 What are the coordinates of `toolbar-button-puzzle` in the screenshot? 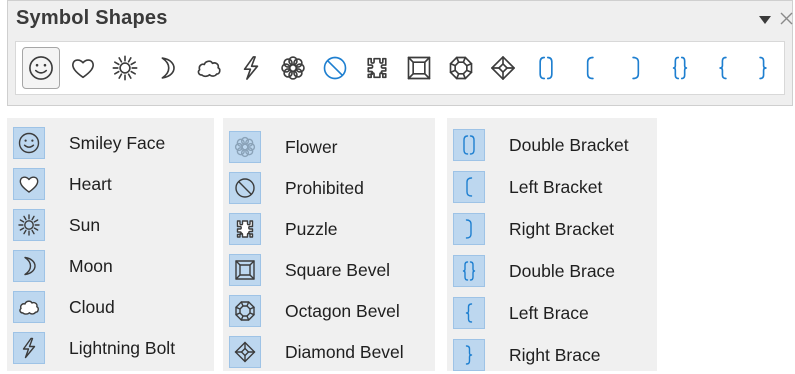 It's located at (377, 68).